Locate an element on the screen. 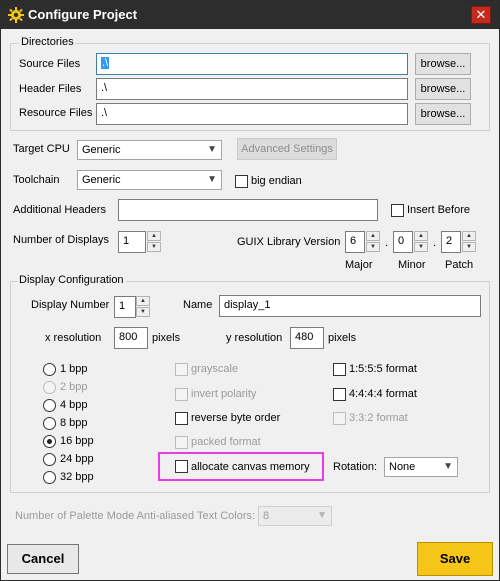 This screenshot has width=500, height=581. close-icon: ✕ is located at coordinates (481, 14).